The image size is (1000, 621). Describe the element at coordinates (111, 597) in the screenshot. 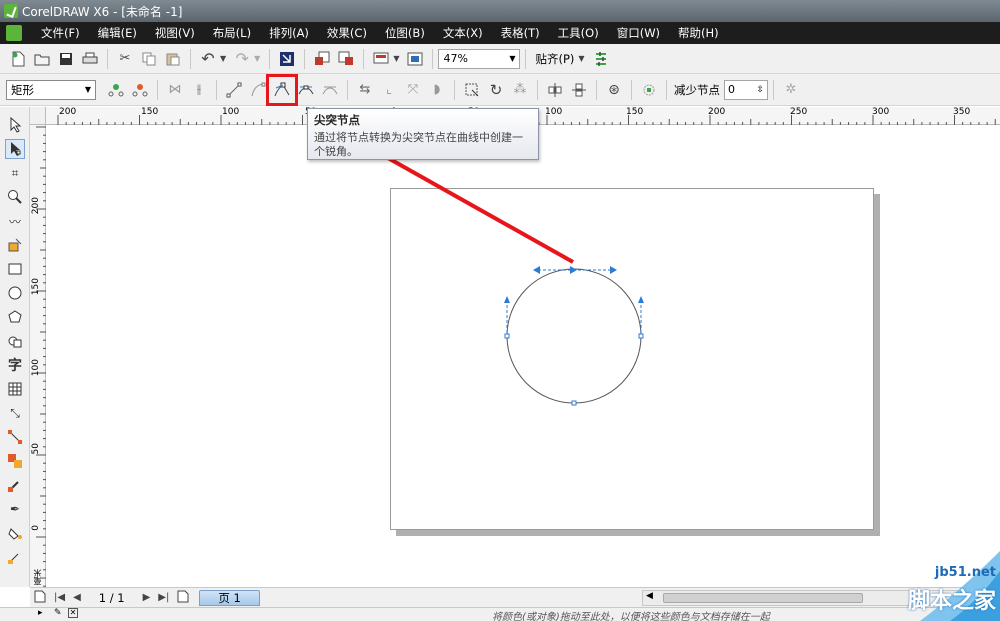

I see `page-count: 1 / 1` at that location.